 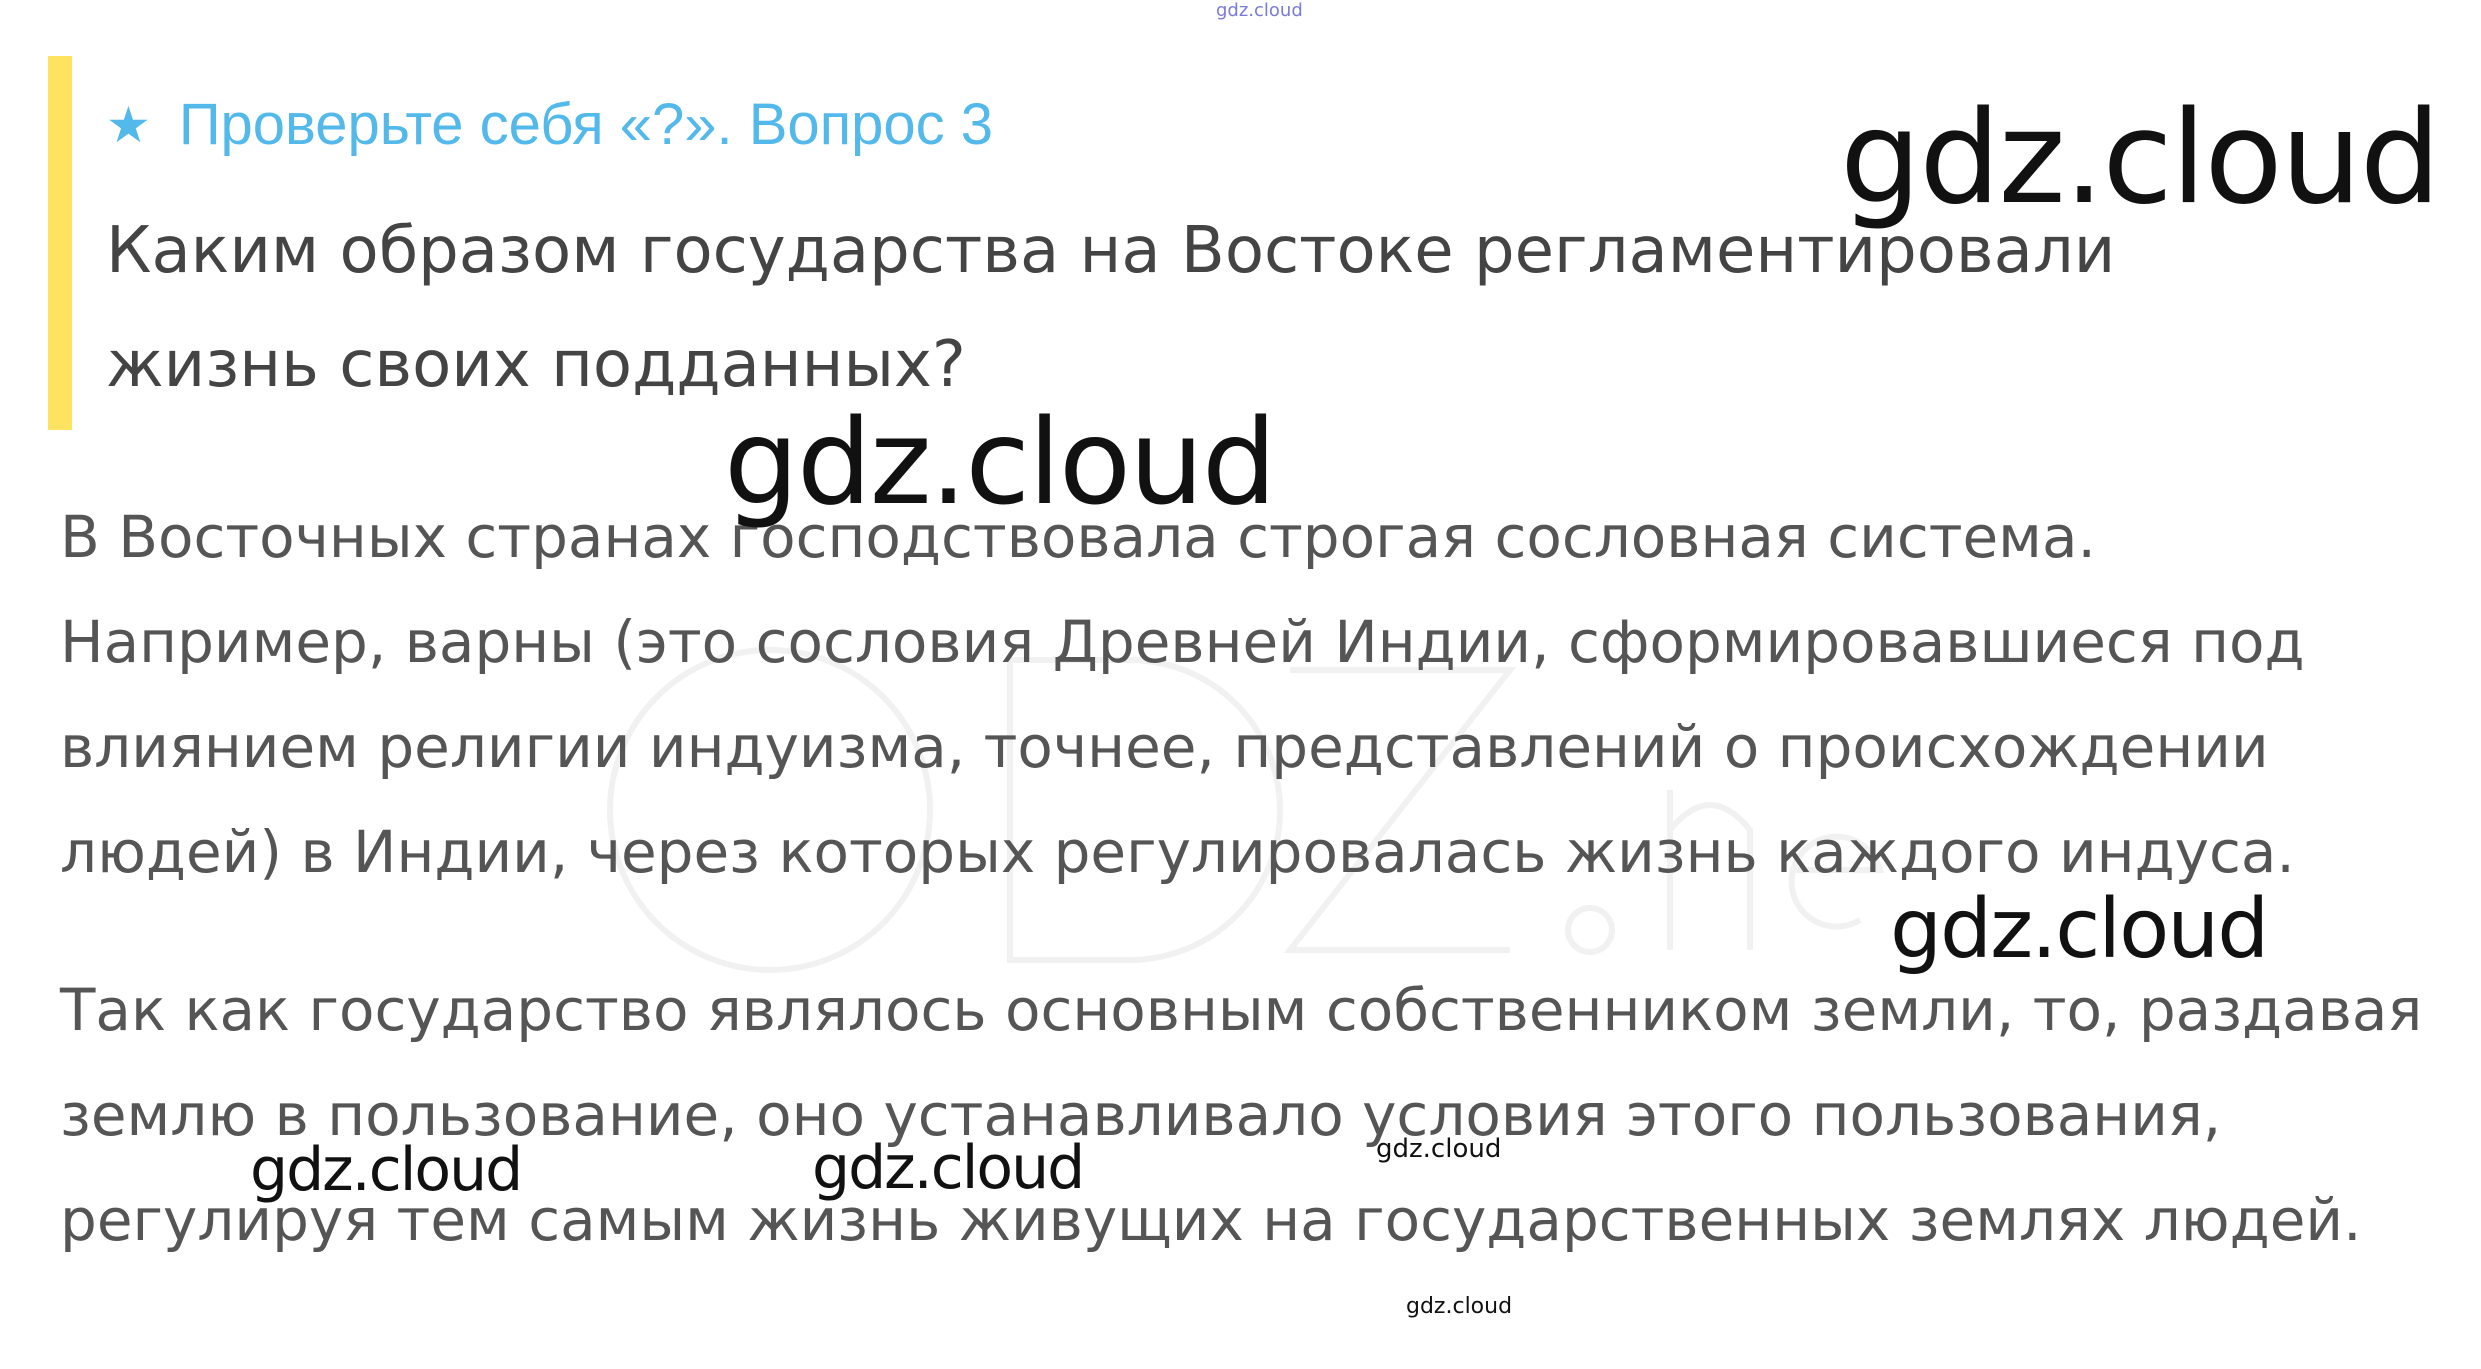 I want to click on watermark-right: gdz.cloud, so click(x=2079, y=929).